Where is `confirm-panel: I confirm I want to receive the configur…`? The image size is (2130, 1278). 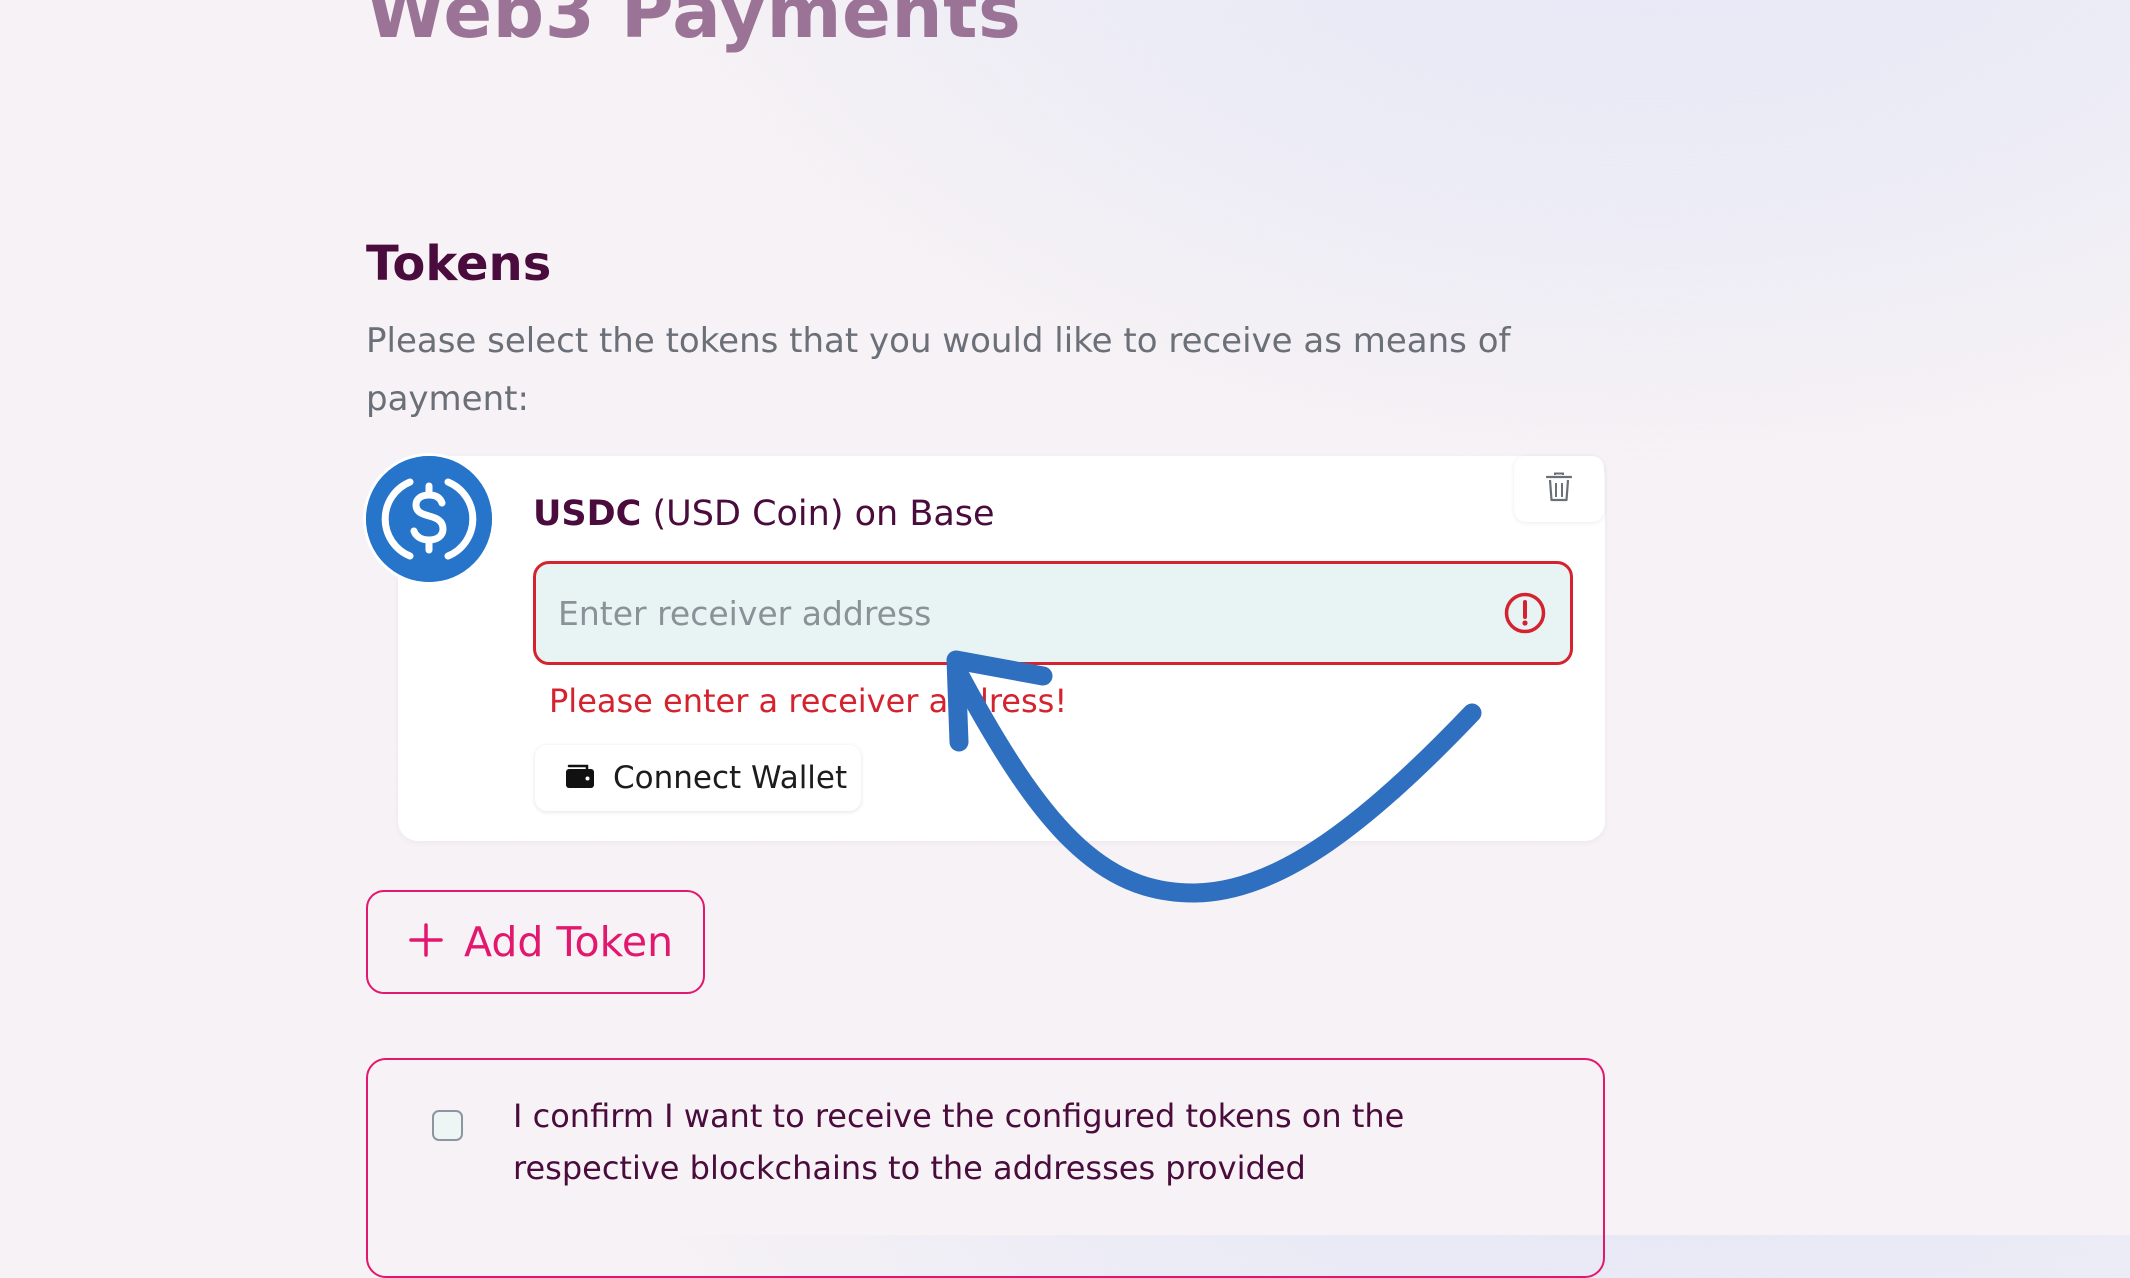
confirm-panel: I confirm I want to receive the configur… is located at coordinates (985, 1168).